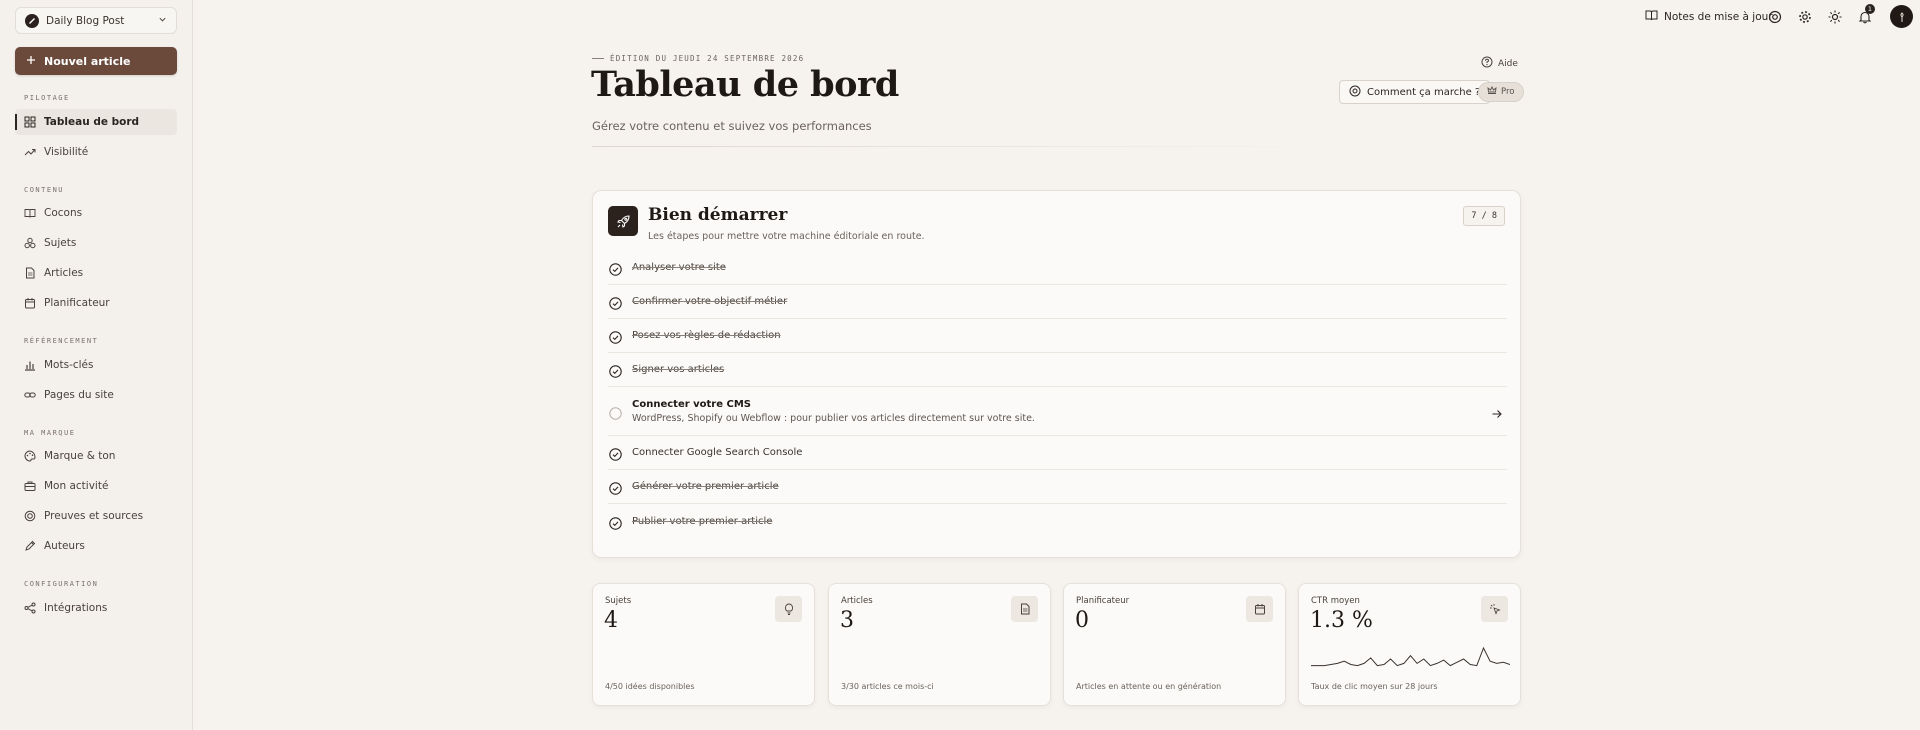  Describe the element at coordinates (691, 404) in the screenshot. I see `step-label: Connecter votre CMS` at that location.